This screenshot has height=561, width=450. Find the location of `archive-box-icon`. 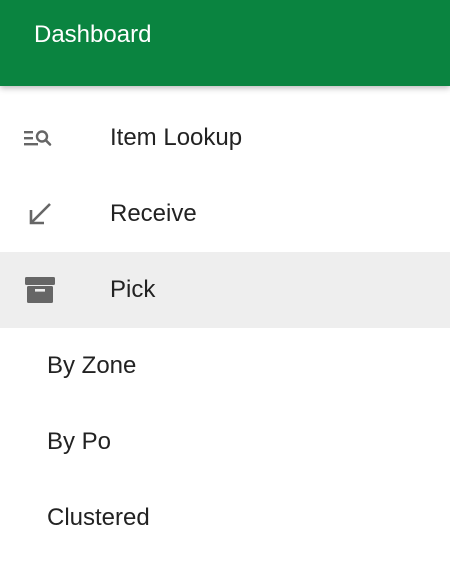

archive-box-icon is located at coordinates (40, 290).